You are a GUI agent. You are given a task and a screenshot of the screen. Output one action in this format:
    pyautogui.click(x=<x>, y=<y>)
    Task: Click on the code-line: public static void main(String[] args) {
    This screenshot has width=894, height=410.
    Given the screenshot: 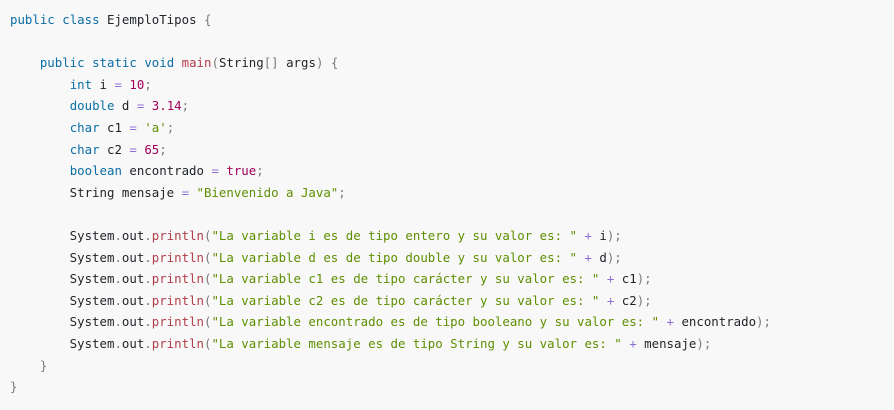 What is the action you would take?
    pyautogui.click(x=174, y=63)
    